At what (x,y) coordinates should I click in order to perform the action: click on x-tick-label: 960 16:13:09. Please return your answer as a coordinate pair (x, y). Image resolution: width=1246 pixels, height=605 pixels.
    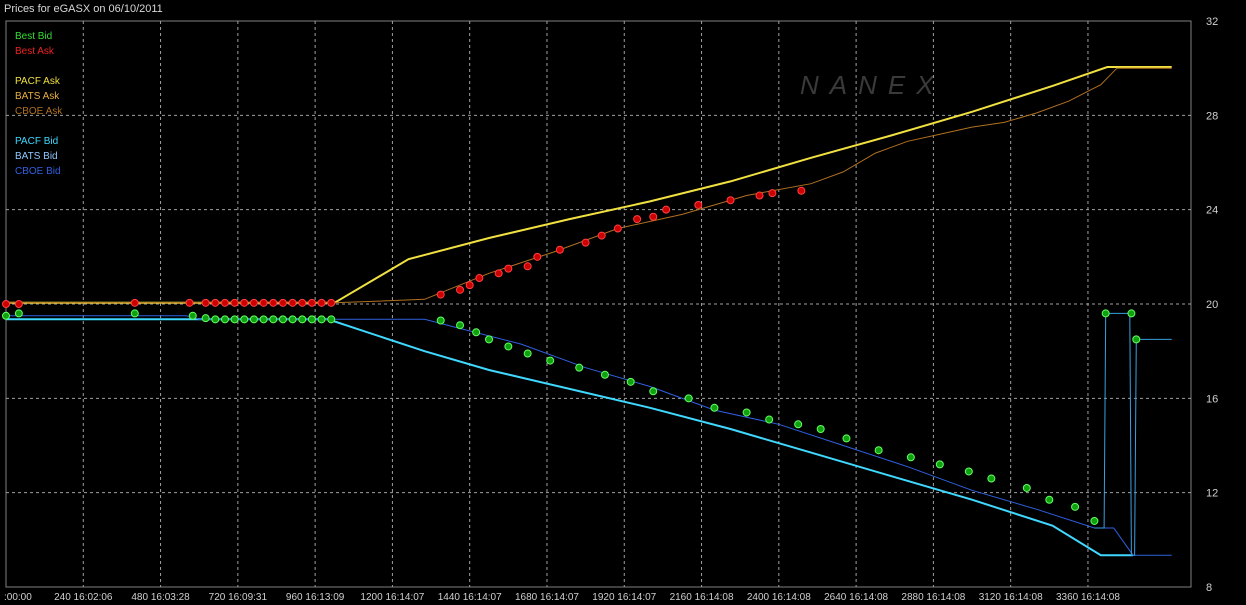
    Looking at the image, I should click on (315, 597).